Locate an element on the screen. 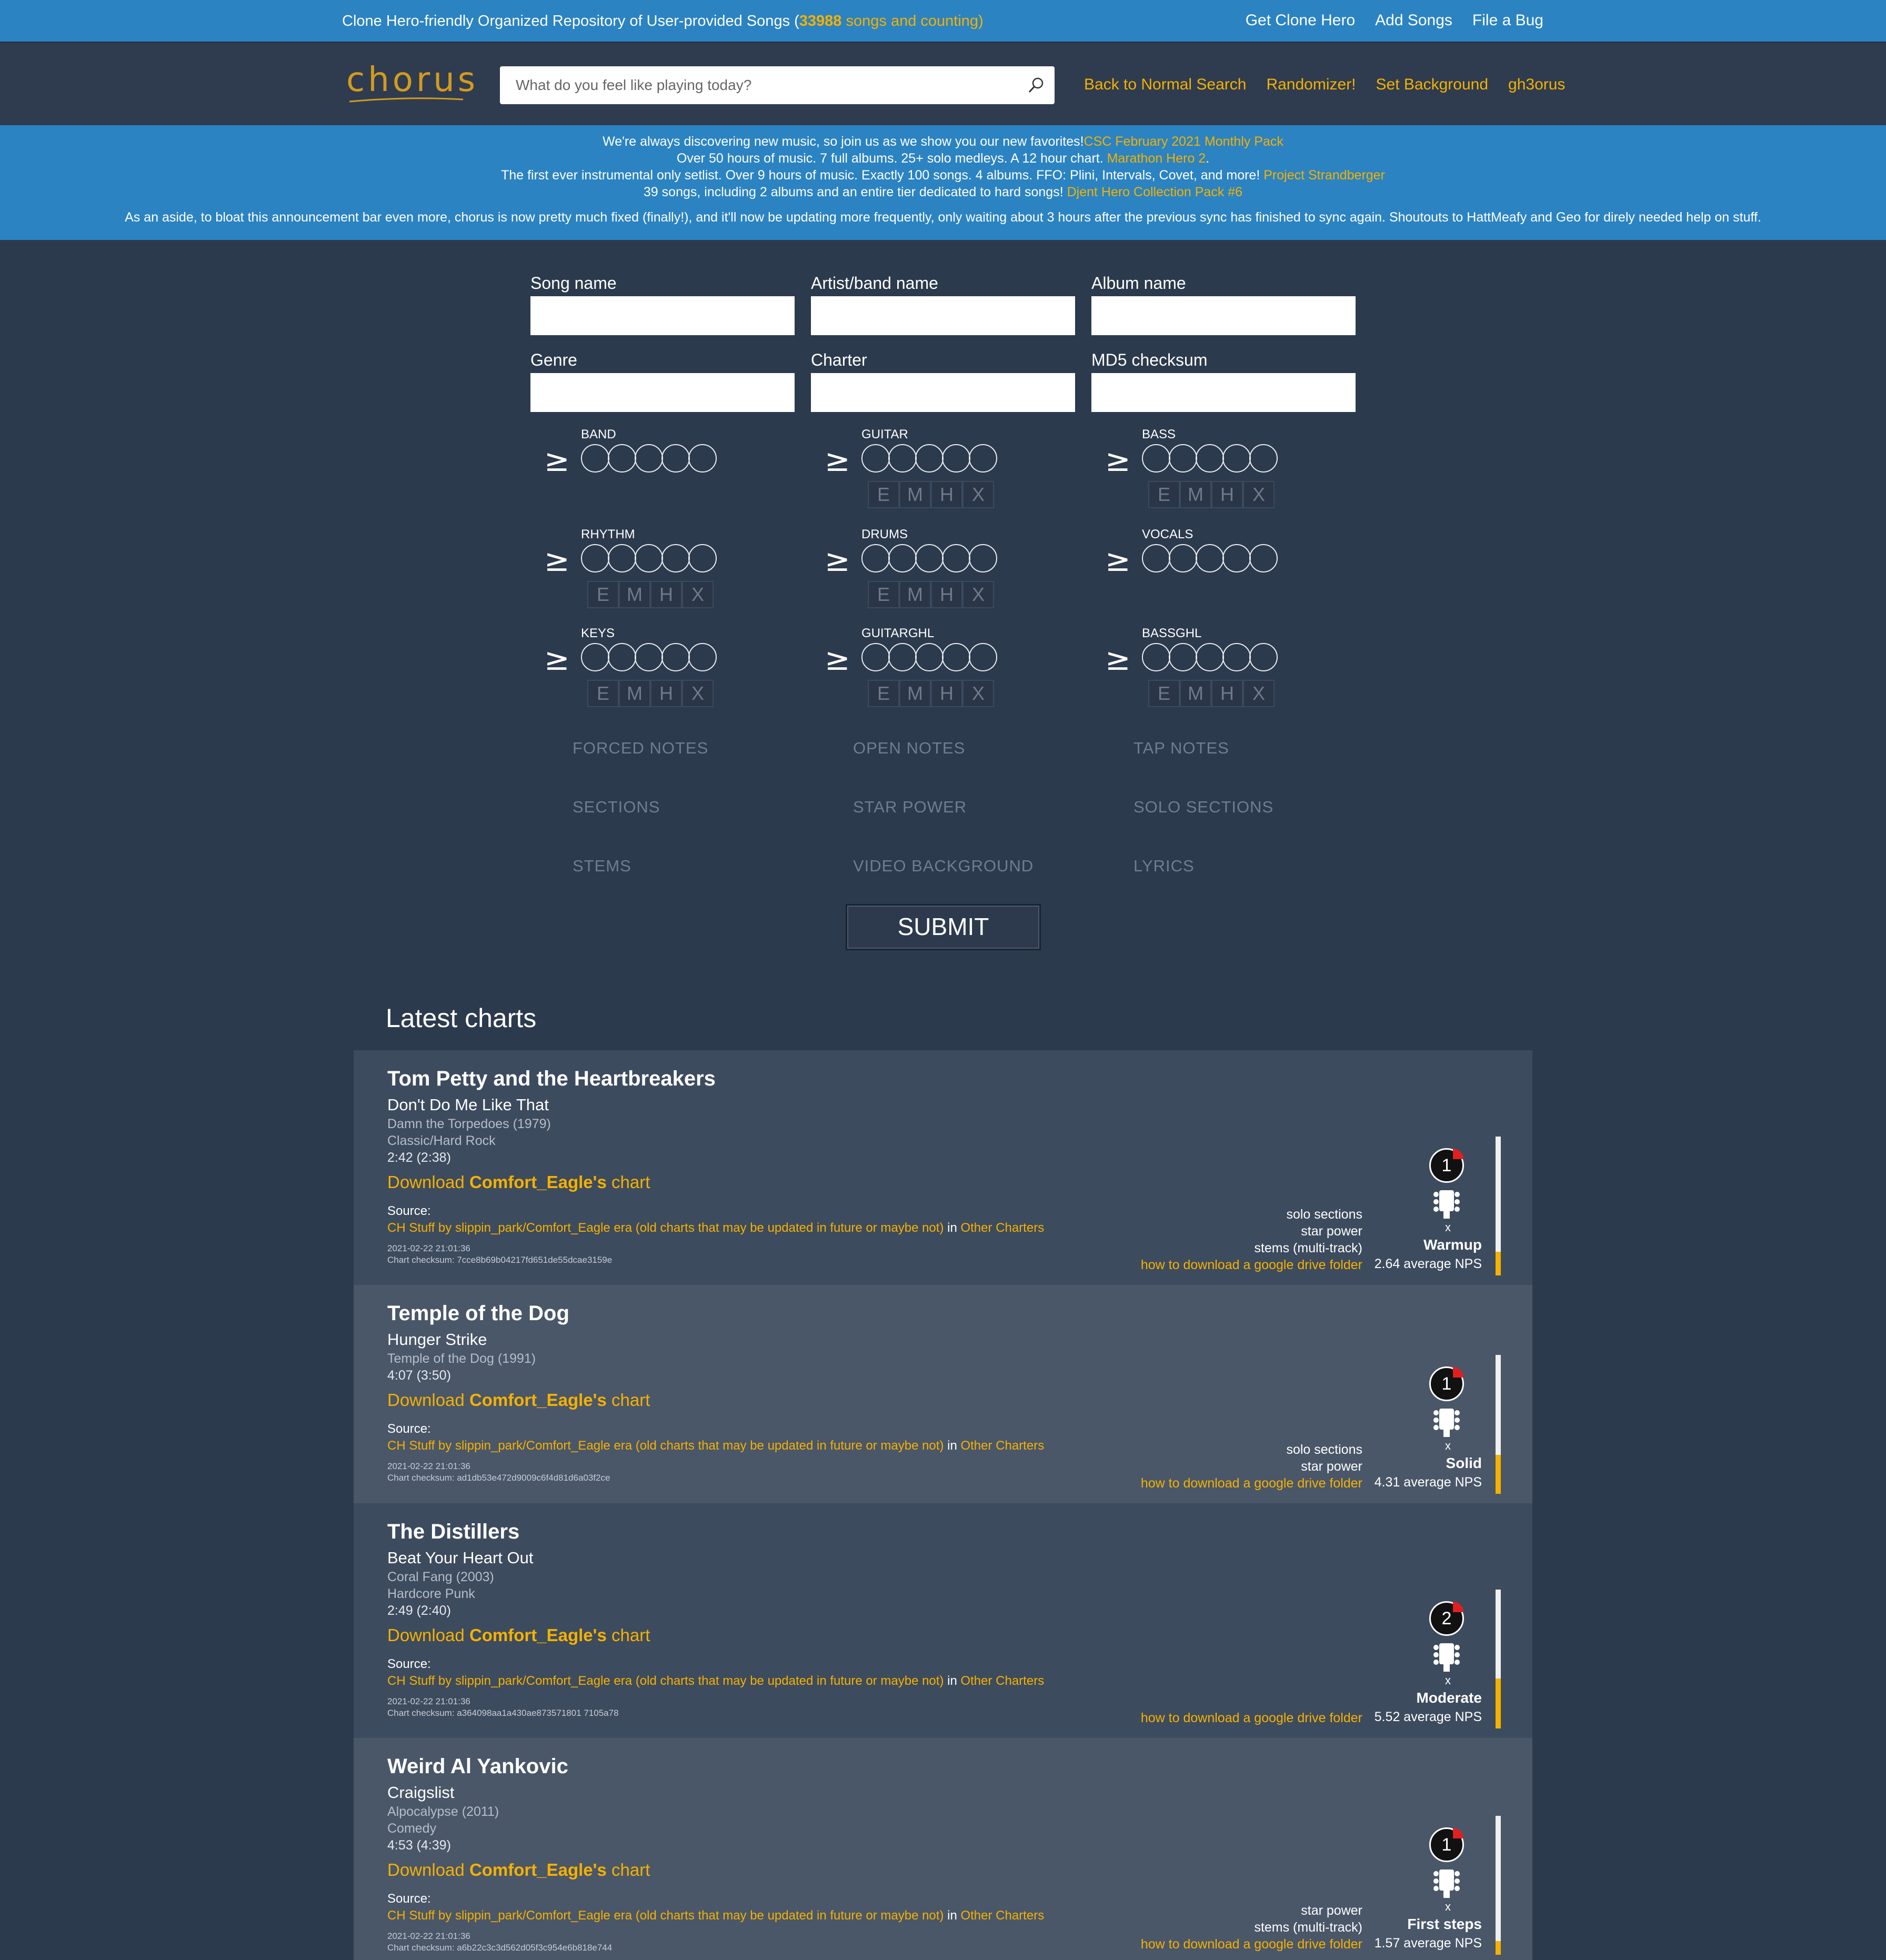  announcement-link: Project Strandberger is located at coordinates (1324, 175).